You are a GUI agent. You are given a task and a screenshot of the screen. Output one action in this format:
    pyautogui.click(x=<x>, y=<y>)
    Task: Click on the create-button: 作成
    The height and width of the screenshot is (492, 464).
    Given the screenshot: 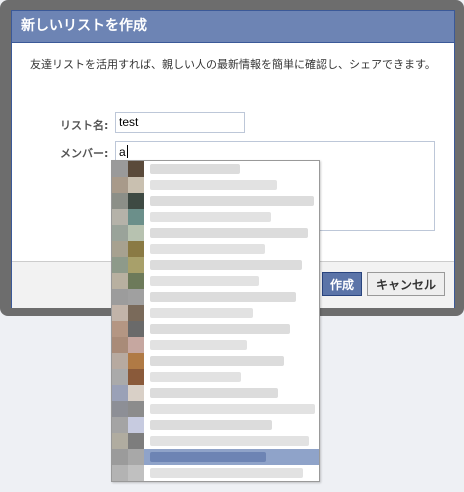 What is the action you would take?
    pyautogui.click(x=342, y=284)
    